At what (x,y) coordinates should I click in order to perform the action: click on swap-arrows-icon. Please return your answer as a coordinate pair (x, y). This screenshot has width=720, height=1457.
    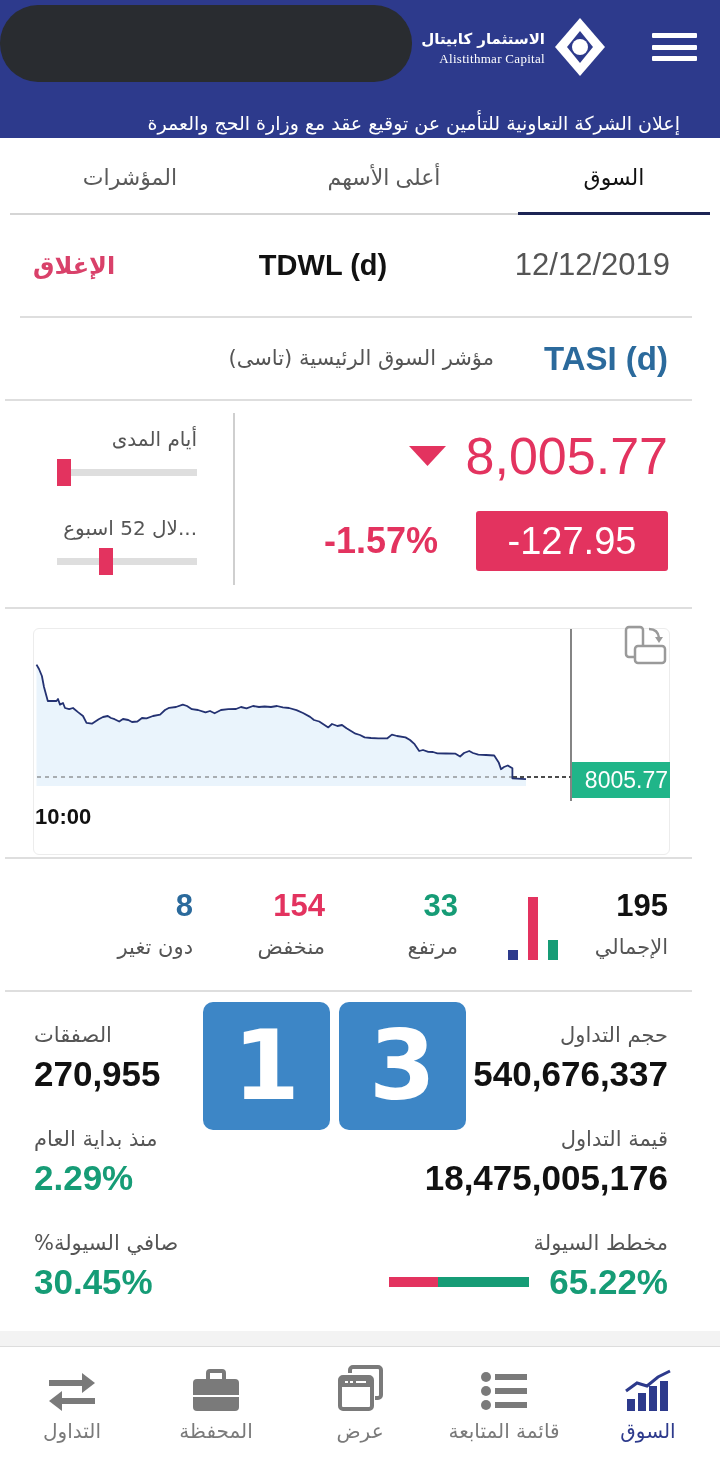
    Looking at the image, I should click on (72, 1392).